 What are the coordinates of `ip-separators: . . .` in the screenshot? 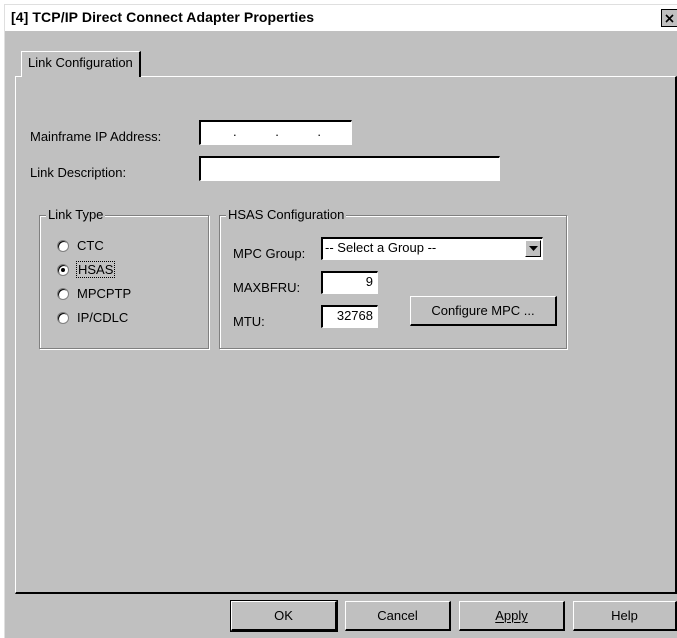 It's located at (277, 131).